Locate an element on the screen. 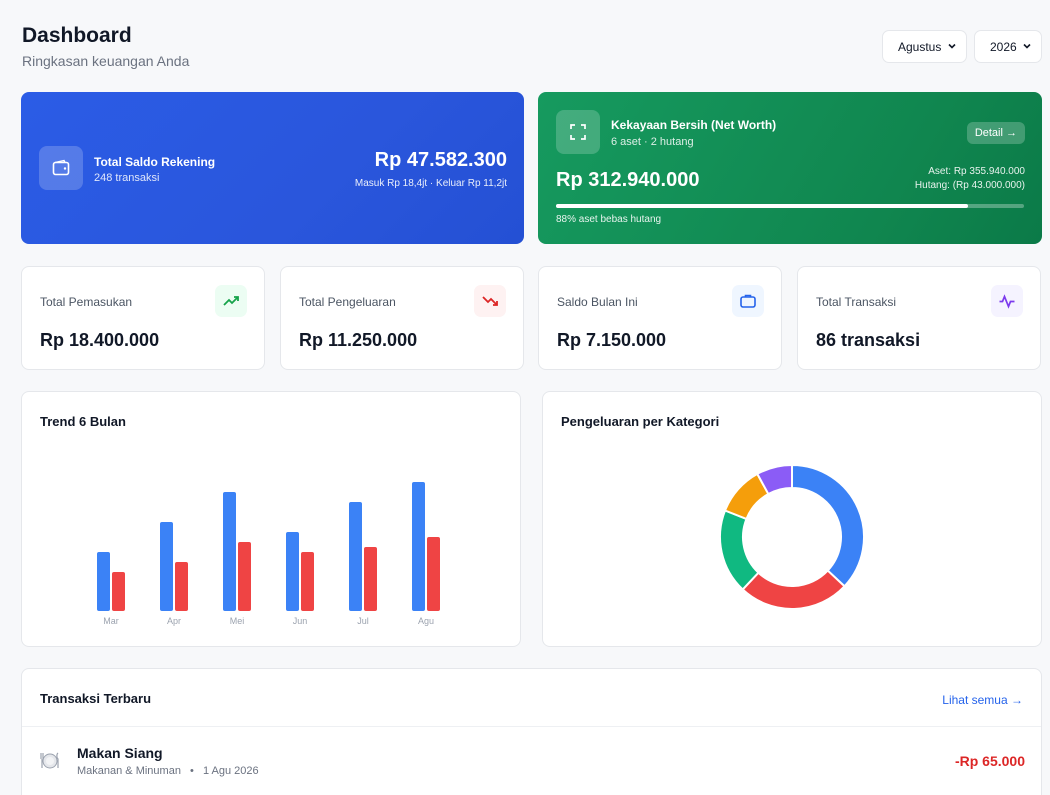 This screenshot has width=1050, height=795. category-donut-chart is located at coordinates (792, 536).